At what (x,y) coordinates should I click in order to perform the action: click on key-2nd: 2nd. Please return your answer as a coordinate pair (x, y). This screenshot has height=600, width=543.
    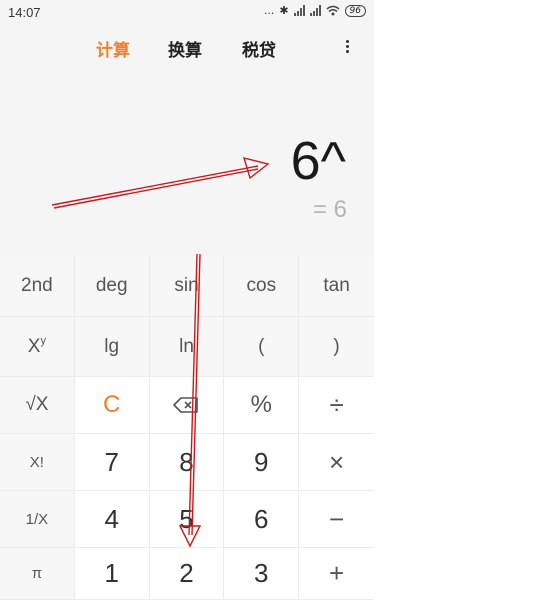
    Looking at the image, I should click on (37, 286).